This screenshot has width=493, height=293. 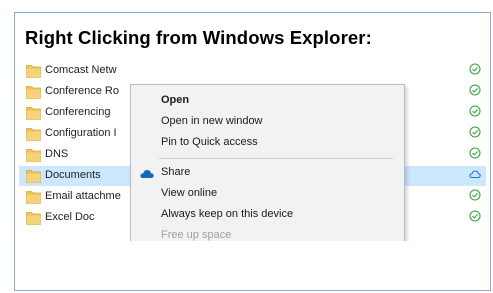 I want to click on file-name: Configuration I, so click(x=81, y=133).